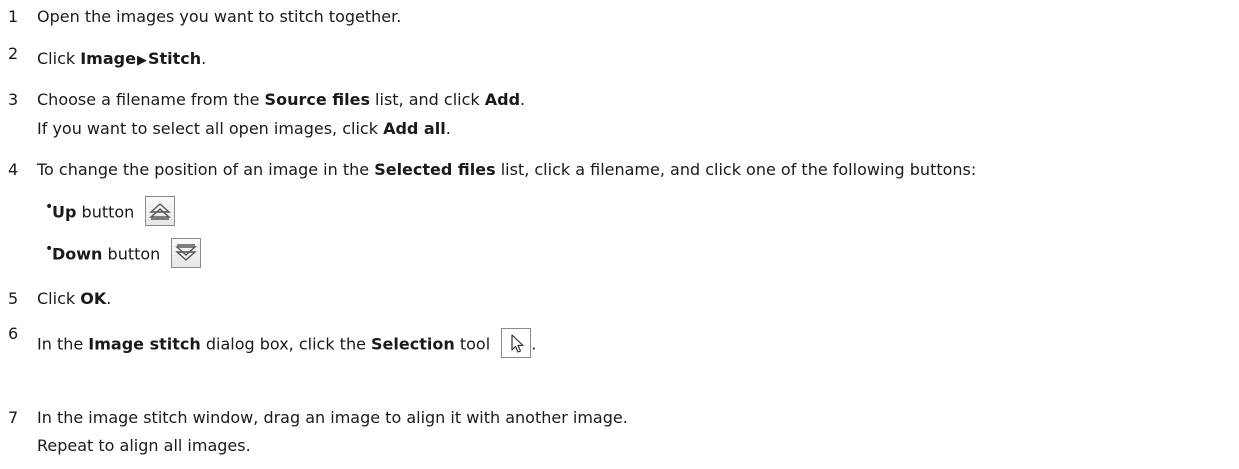 The width and height of the screenshot is (1239, 469). I want to click on step-number: 4, so click(13, 169).